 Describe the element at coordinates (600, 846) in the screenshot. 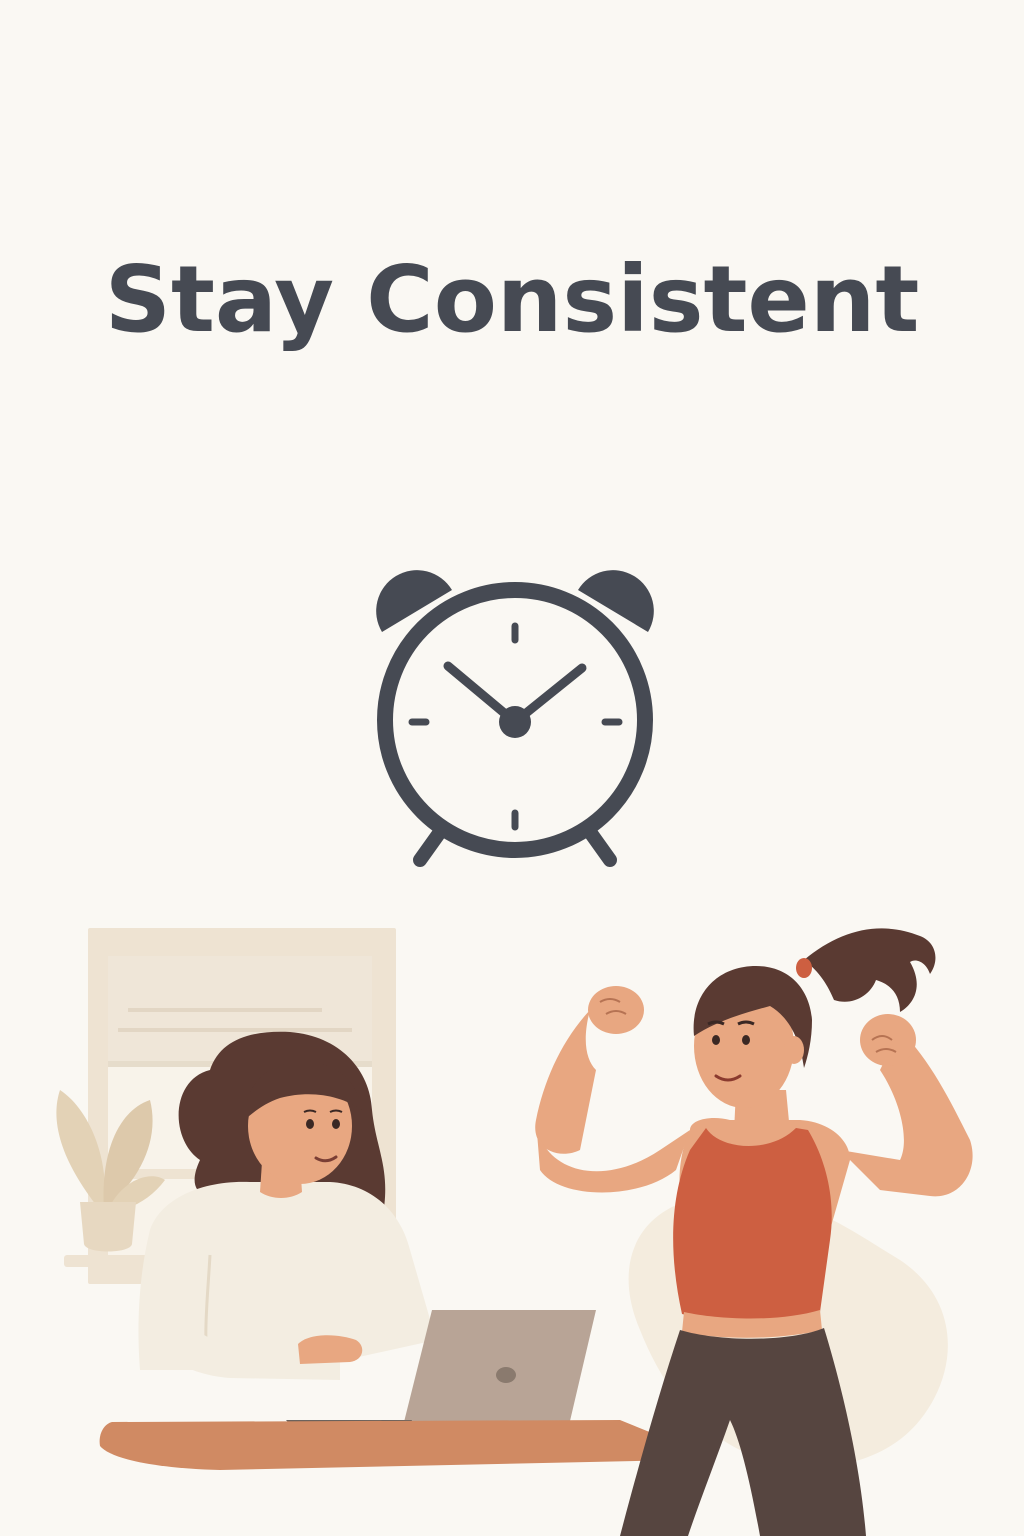

I see `clock-right-leg` at that location.